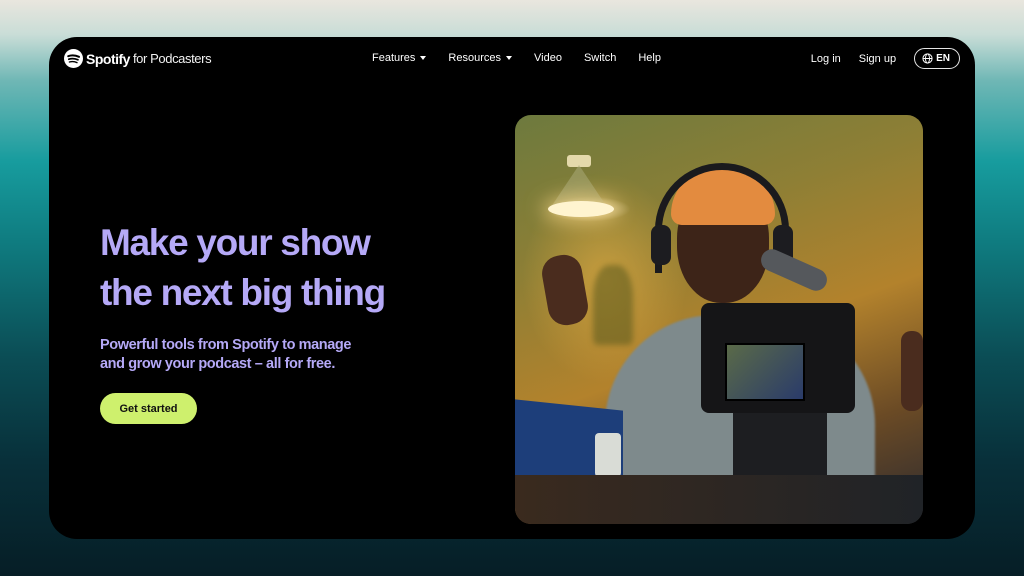 The image size is (1024, 576). I want to click on person-hand-right, so click(912, 371).